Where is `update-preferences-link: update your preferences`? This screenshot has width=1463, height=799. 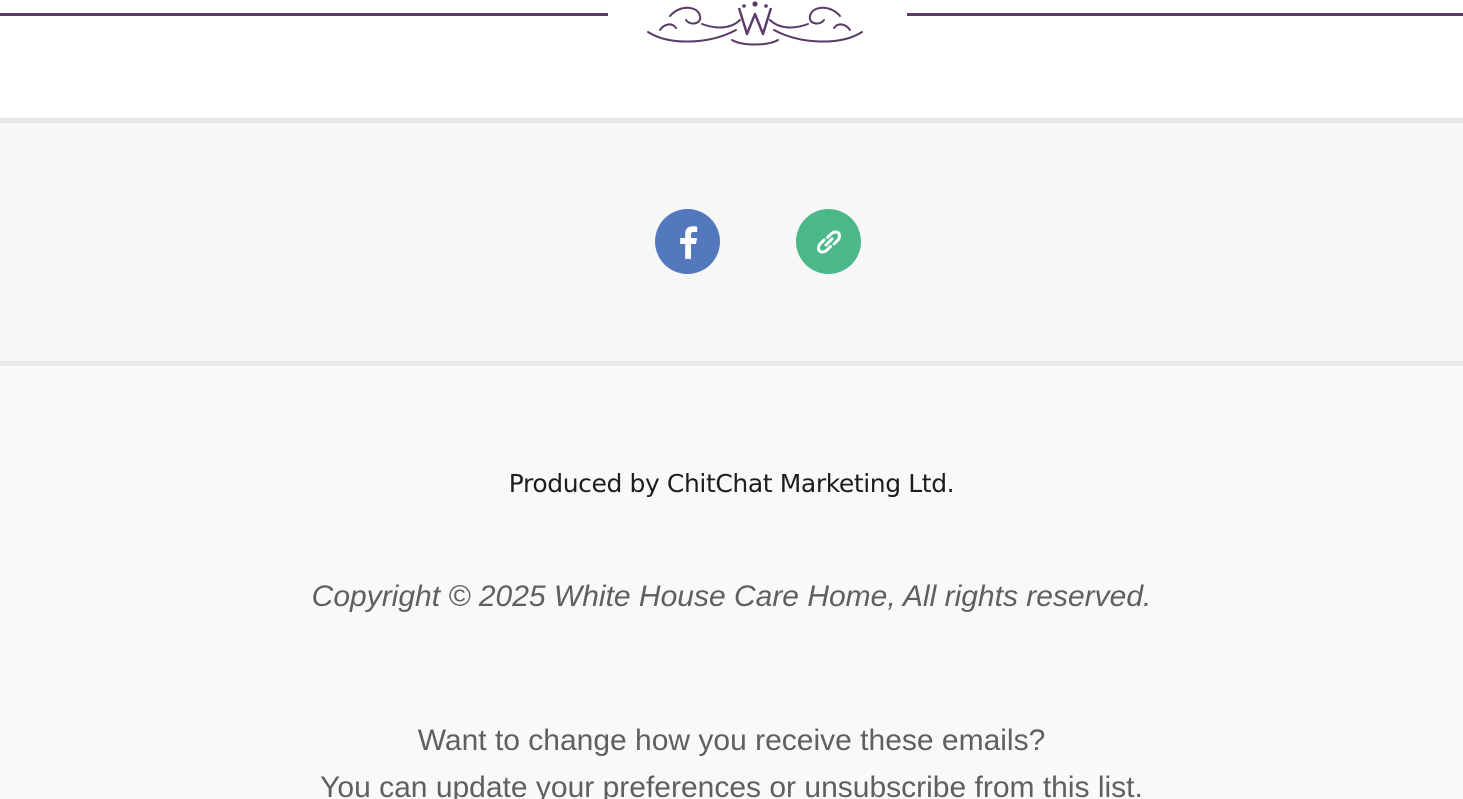 update-preferences-link: update your preferences is located at coordinates (598, 785).